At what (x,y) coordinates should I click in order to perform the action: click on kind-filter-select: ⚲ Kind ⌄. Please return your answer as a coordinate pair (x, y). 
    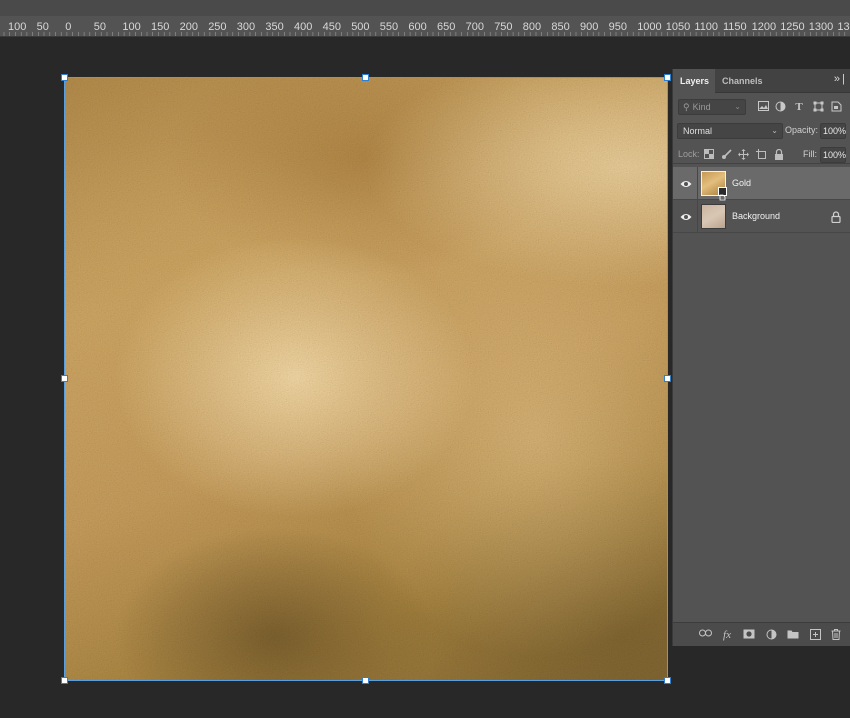
    Looking at the image, I should click on (712, 107).